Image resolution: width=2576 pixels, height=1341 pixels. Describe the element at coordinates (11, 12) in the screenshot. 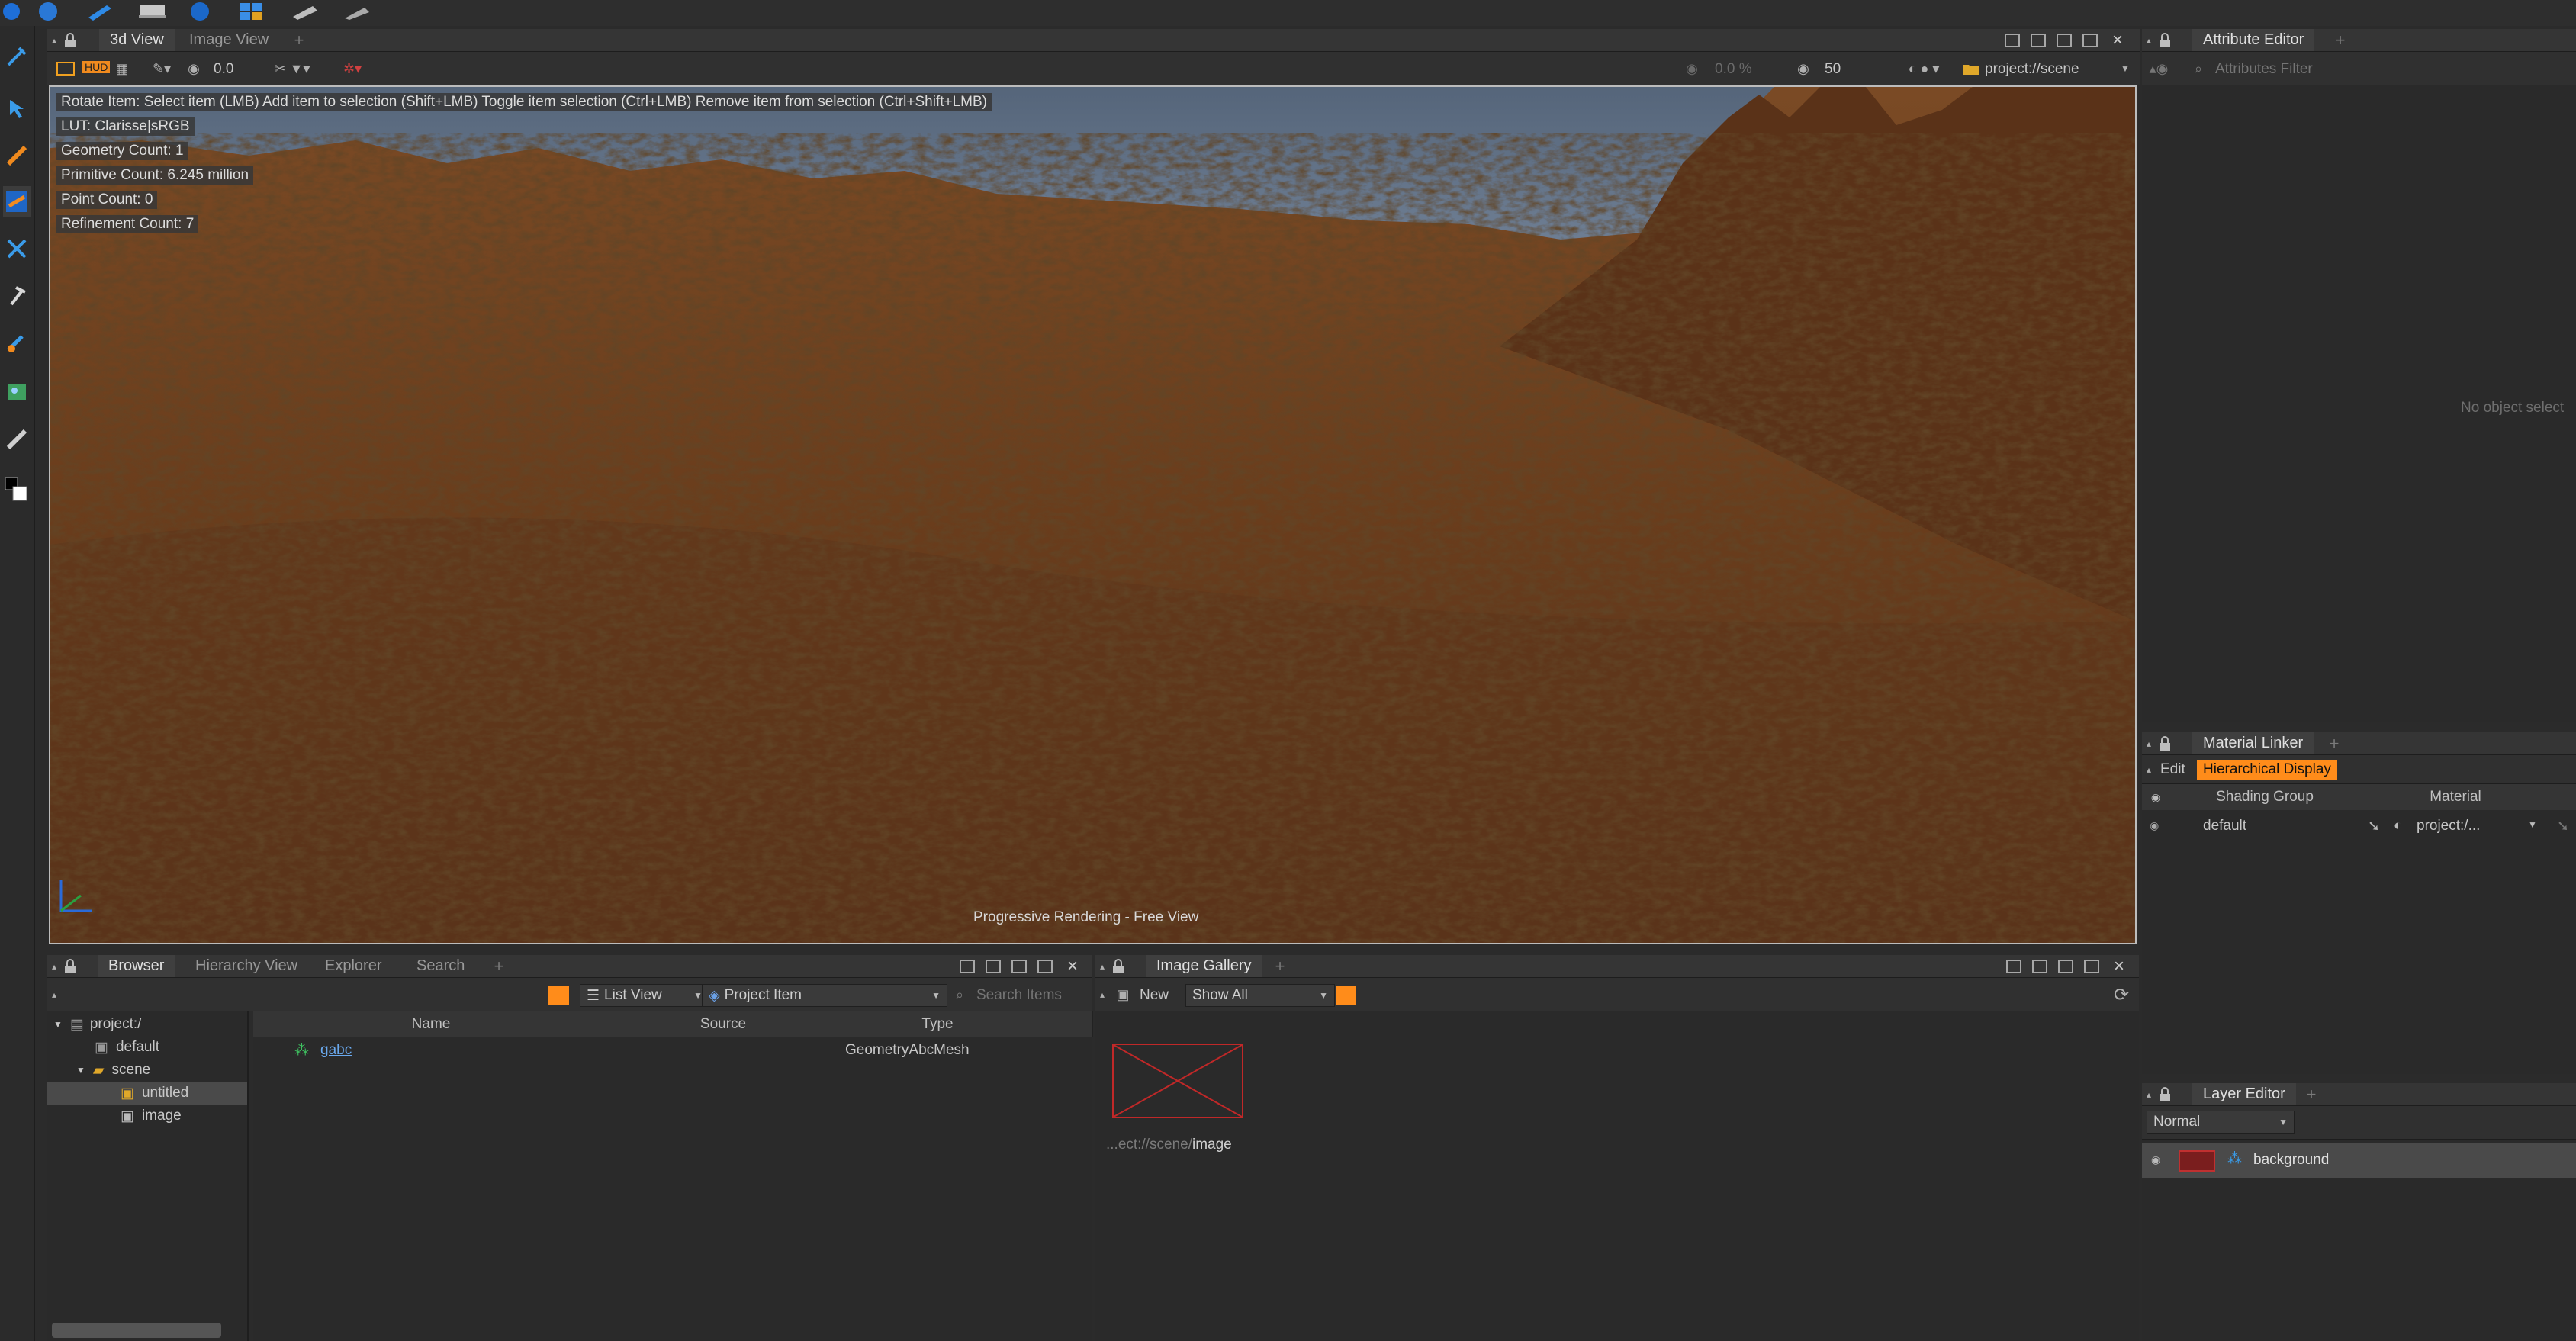

I see `globe-icon` at that location.